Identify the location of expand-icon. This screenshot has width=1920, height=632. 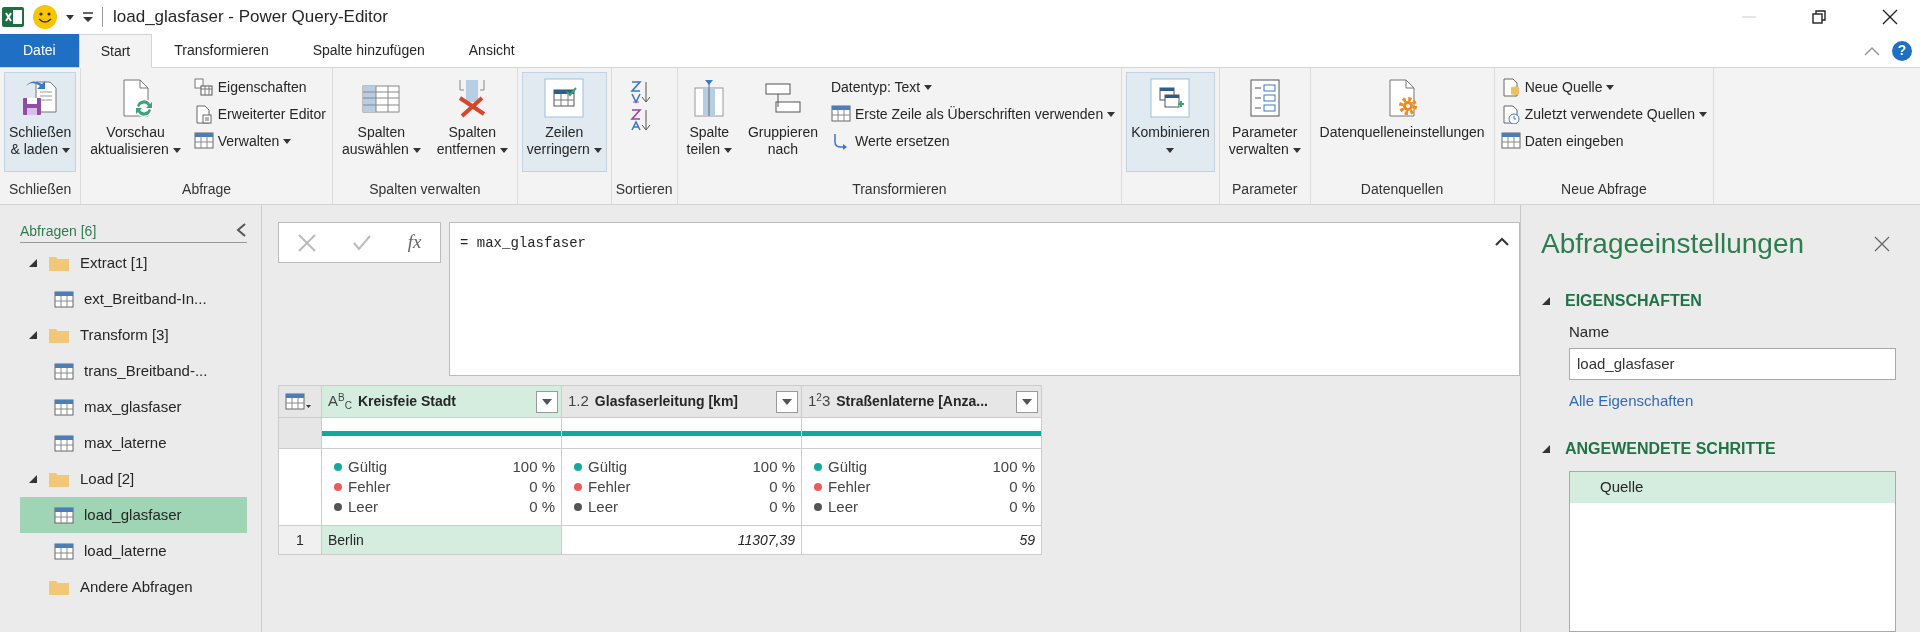
(1502, 242).